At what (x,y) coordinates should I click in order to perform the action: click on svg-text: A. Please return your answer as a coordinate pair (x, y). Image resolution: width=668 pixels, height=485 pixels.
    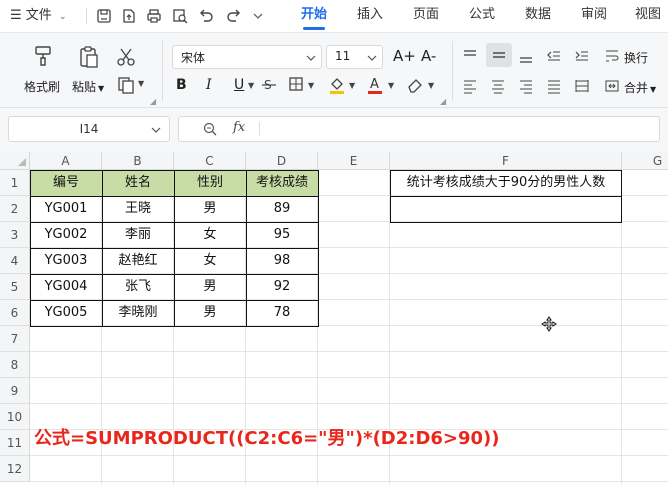
    Looking at the image, I should click on (374, 84).